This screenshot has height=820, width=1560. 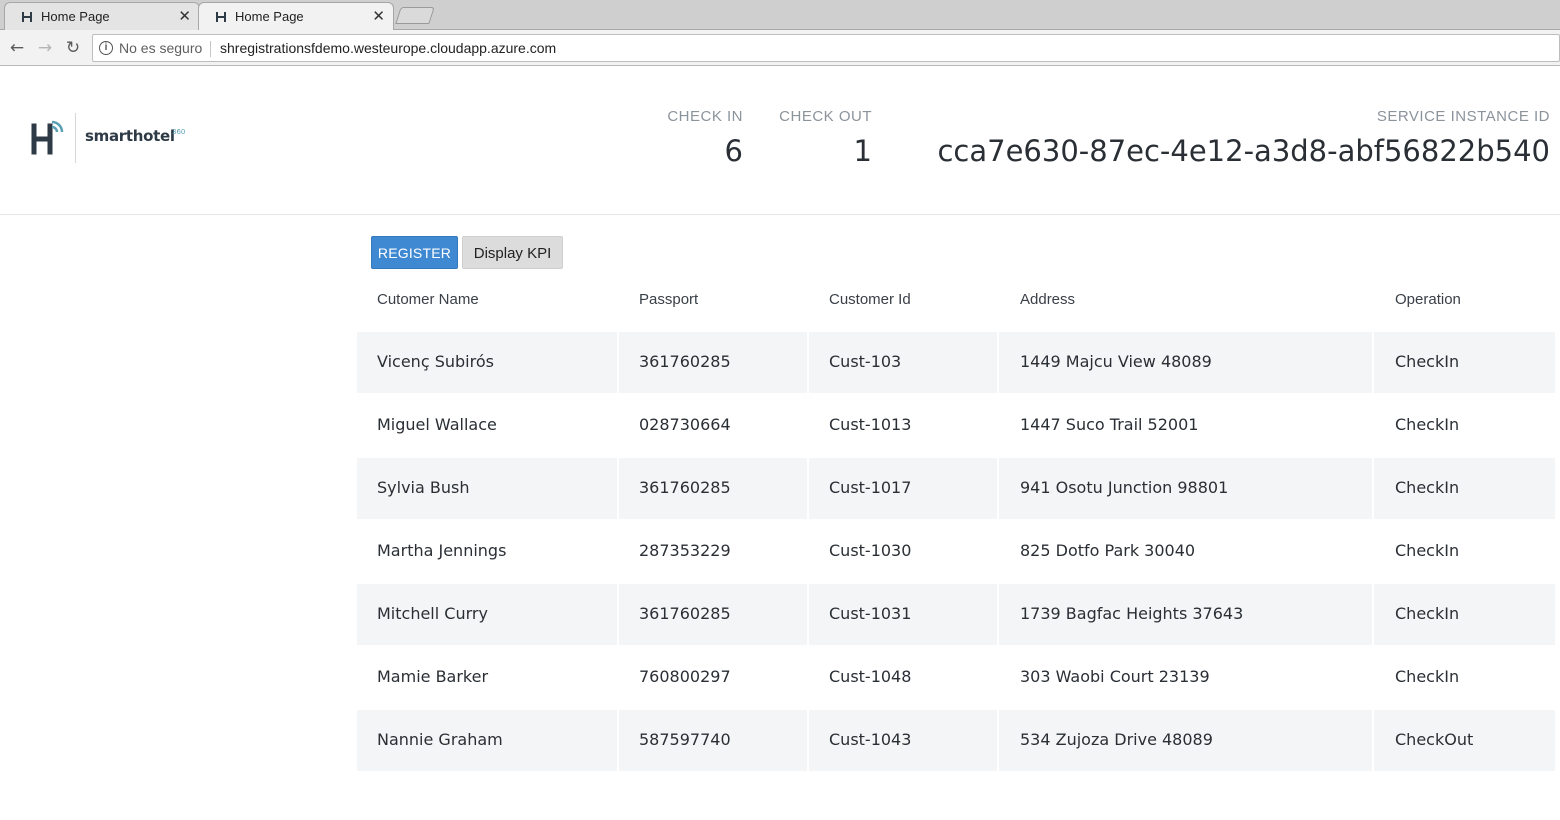 I want to click on checkout-value: 1, so click(x=862, y=151).